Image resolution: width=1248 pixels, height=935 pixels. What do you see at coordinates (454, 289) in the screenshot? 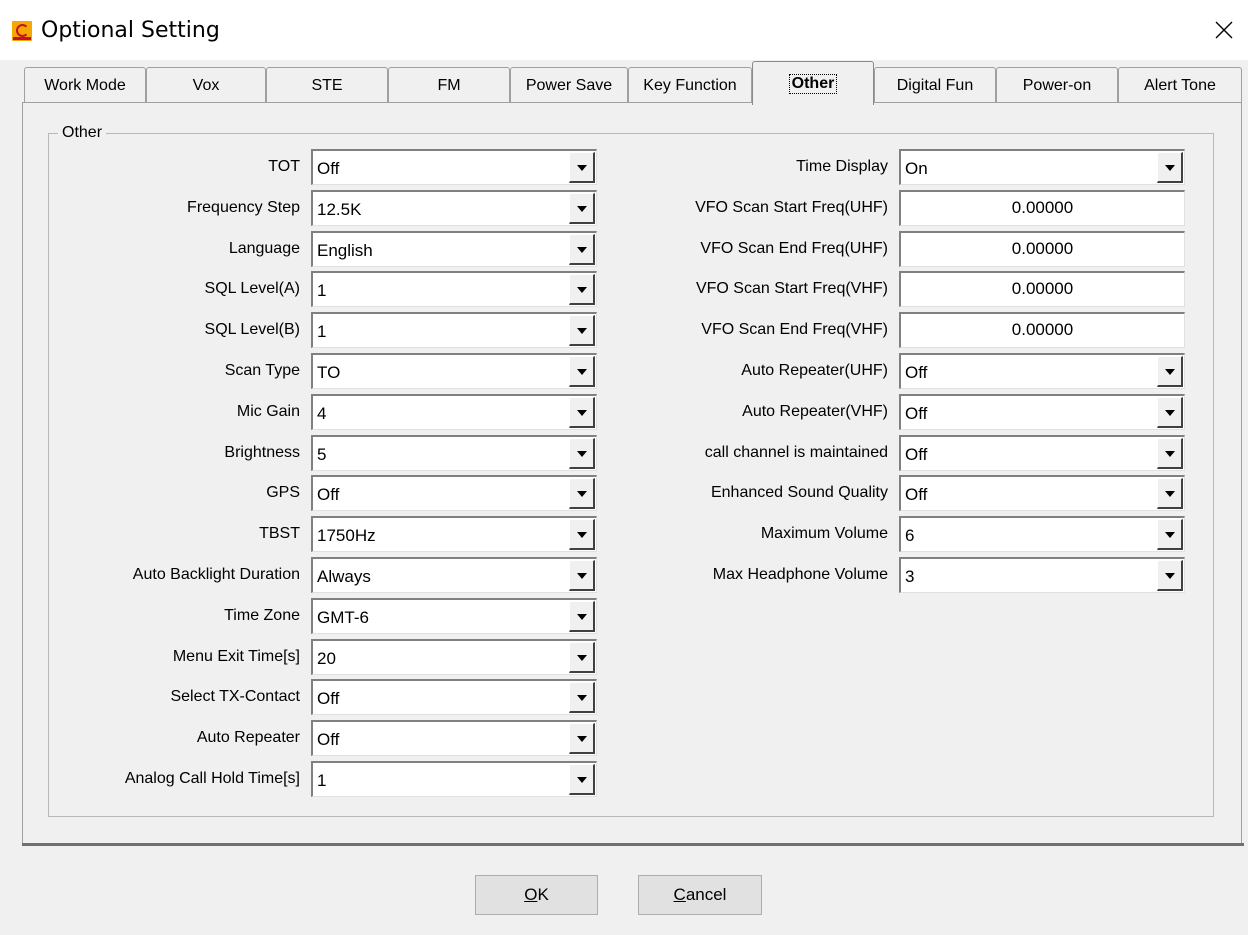
I see `select-sql-level-a: 1` at bounding box center [454, 289].